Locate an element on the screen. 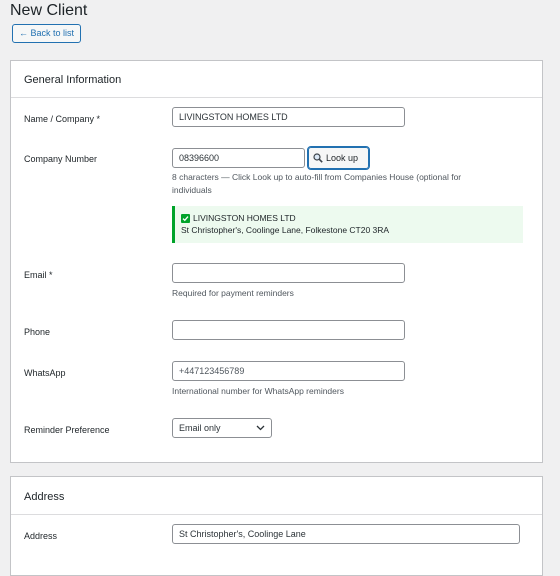 This screenshot has height=576, width=560. address-input: St Christopher's, Coolinge Lane is located at coordinates (346, 534).